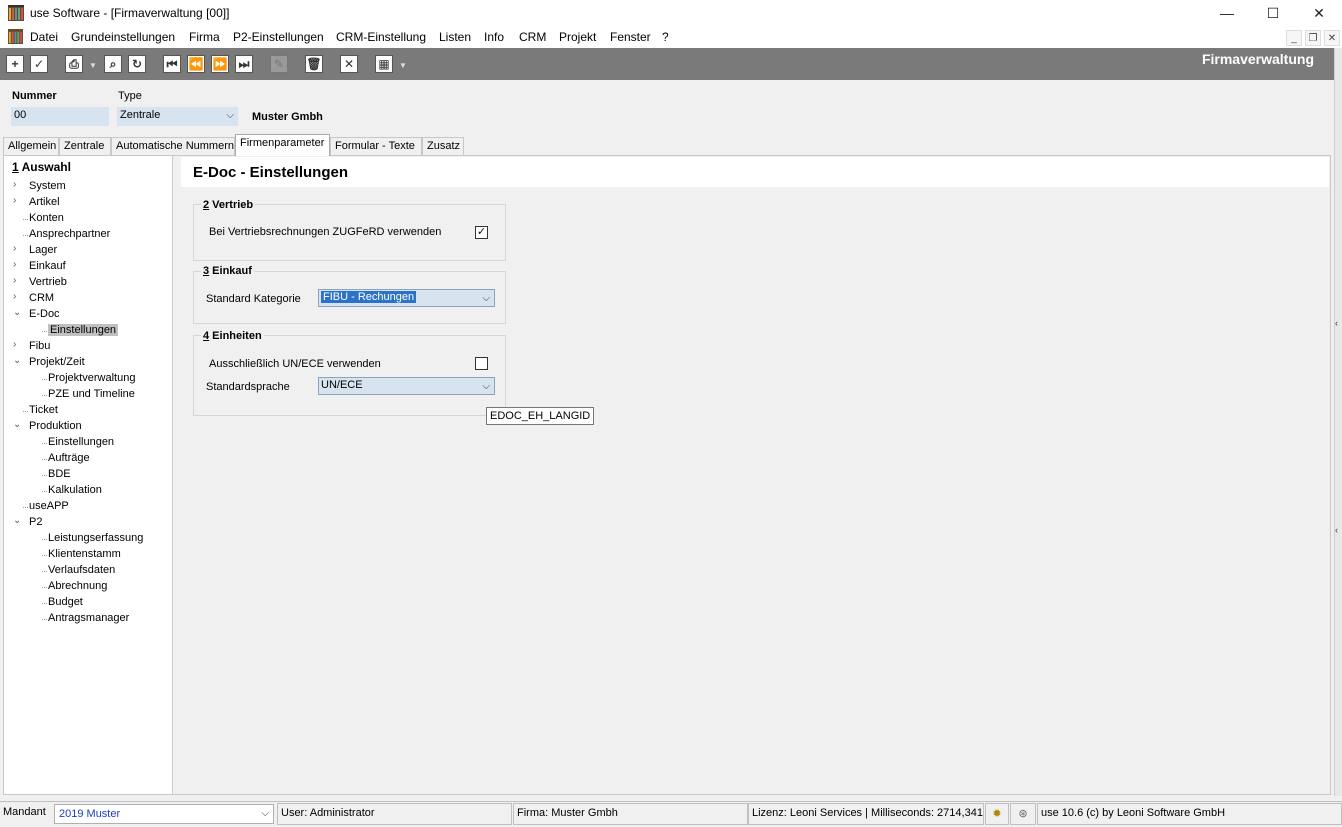 The image size is (1342, 827). I want to click on tree-header: 1 Auswahl, so click(41, 167).